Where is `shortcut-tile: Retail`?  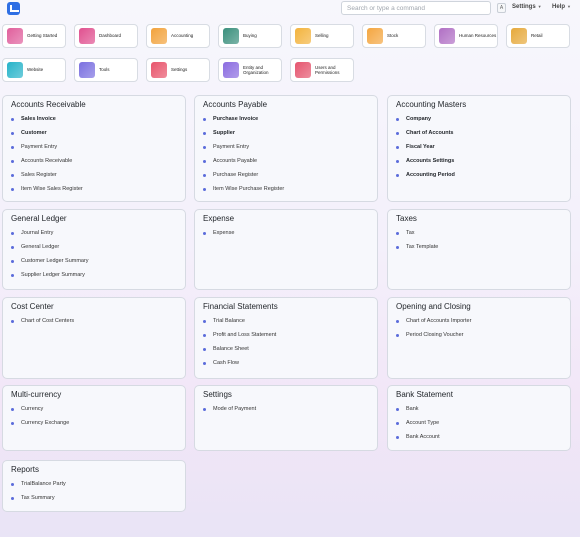 shortcut-tile: Retail is located at coordinates (538, 36).